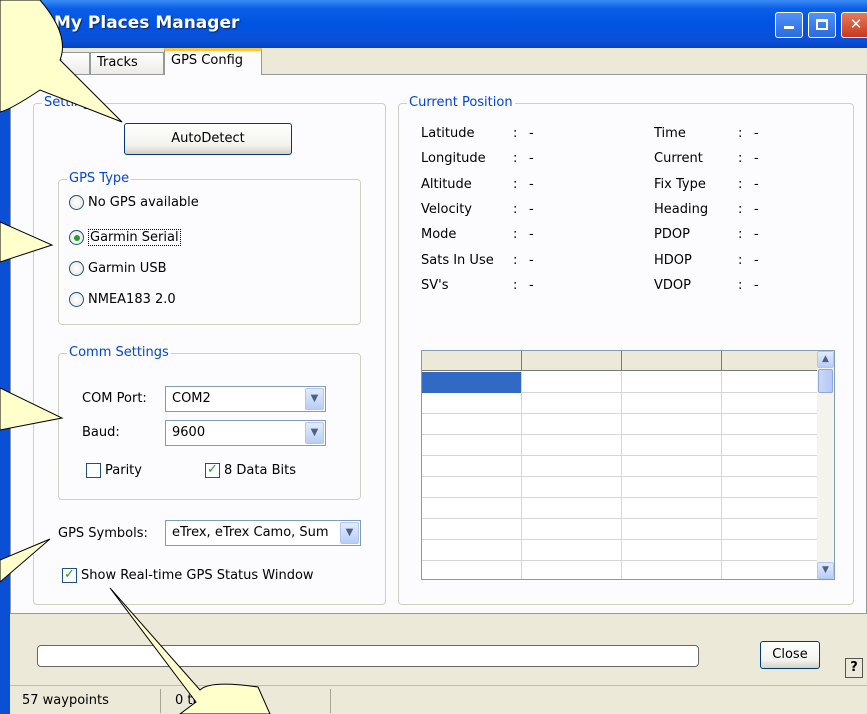 Image resolution: width=867 pixels, height=714 pixels. I want to click on scroll-thumb, so click(825, 381).